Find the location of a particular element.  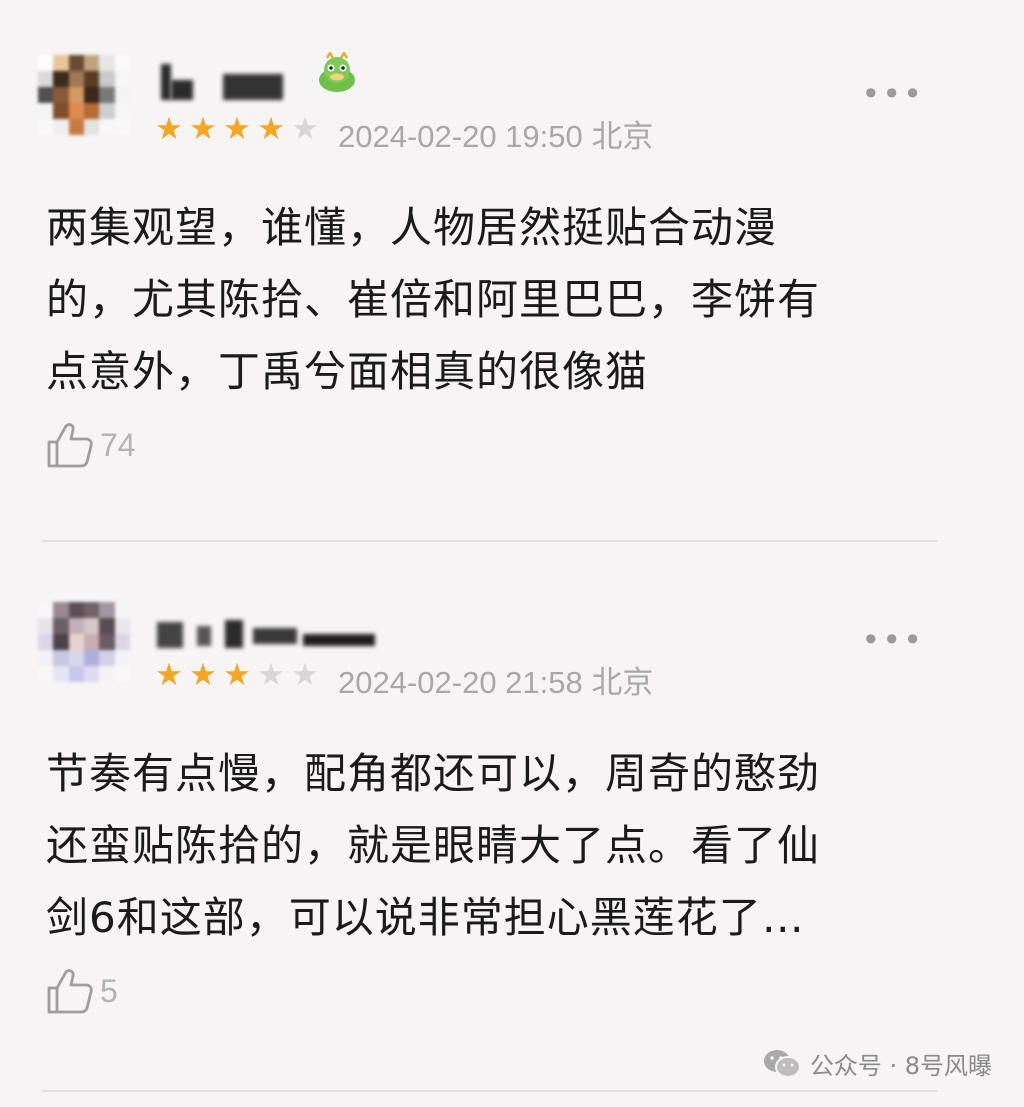

username-blurred is located at coordinates (270, 632).